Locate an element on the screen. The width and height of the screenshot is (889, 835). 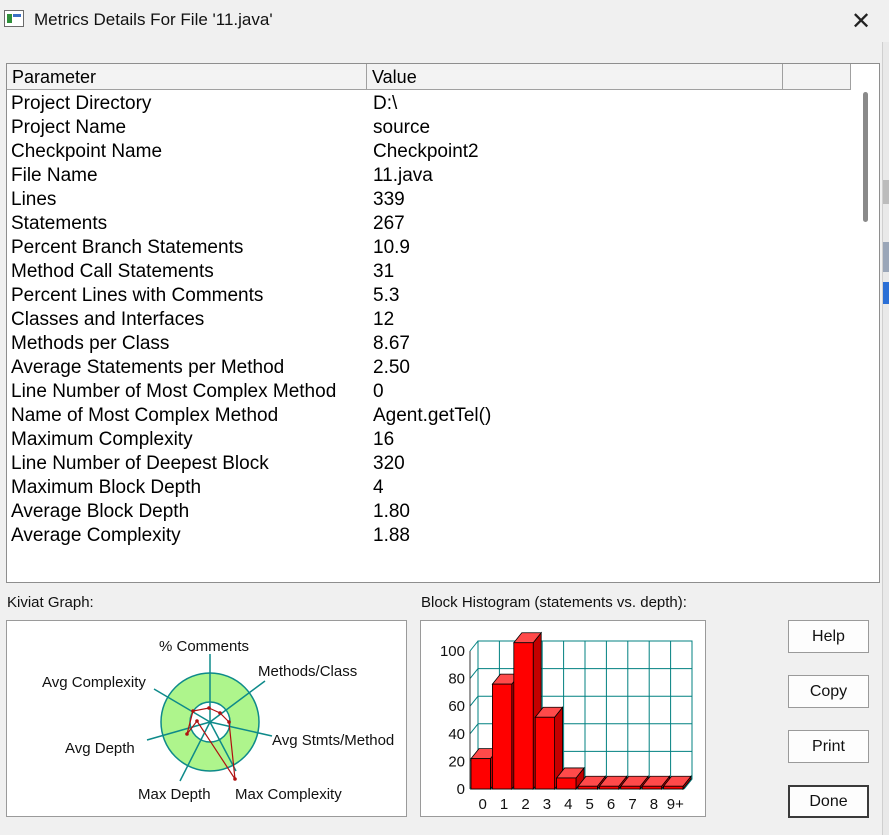
table-row: Method Call Statements 31 is located at coordinates (432, 272).